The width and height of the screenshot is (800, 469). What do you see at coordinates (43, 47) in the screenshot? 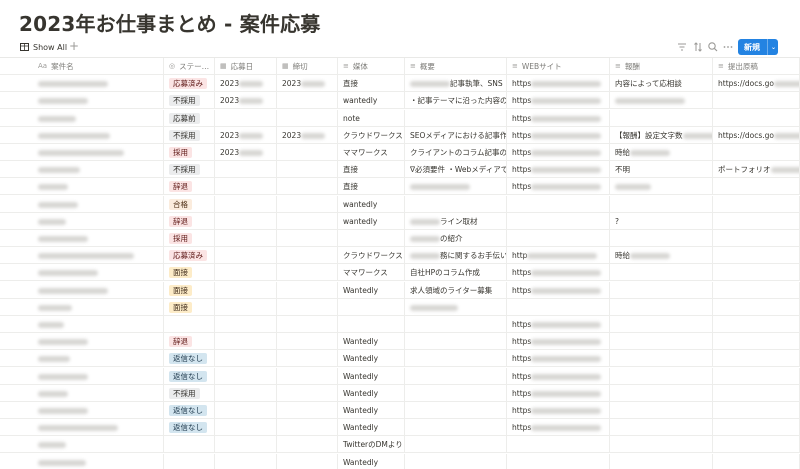
I see `view-tab-show-all: Show All` at bounding box center [43, 47].